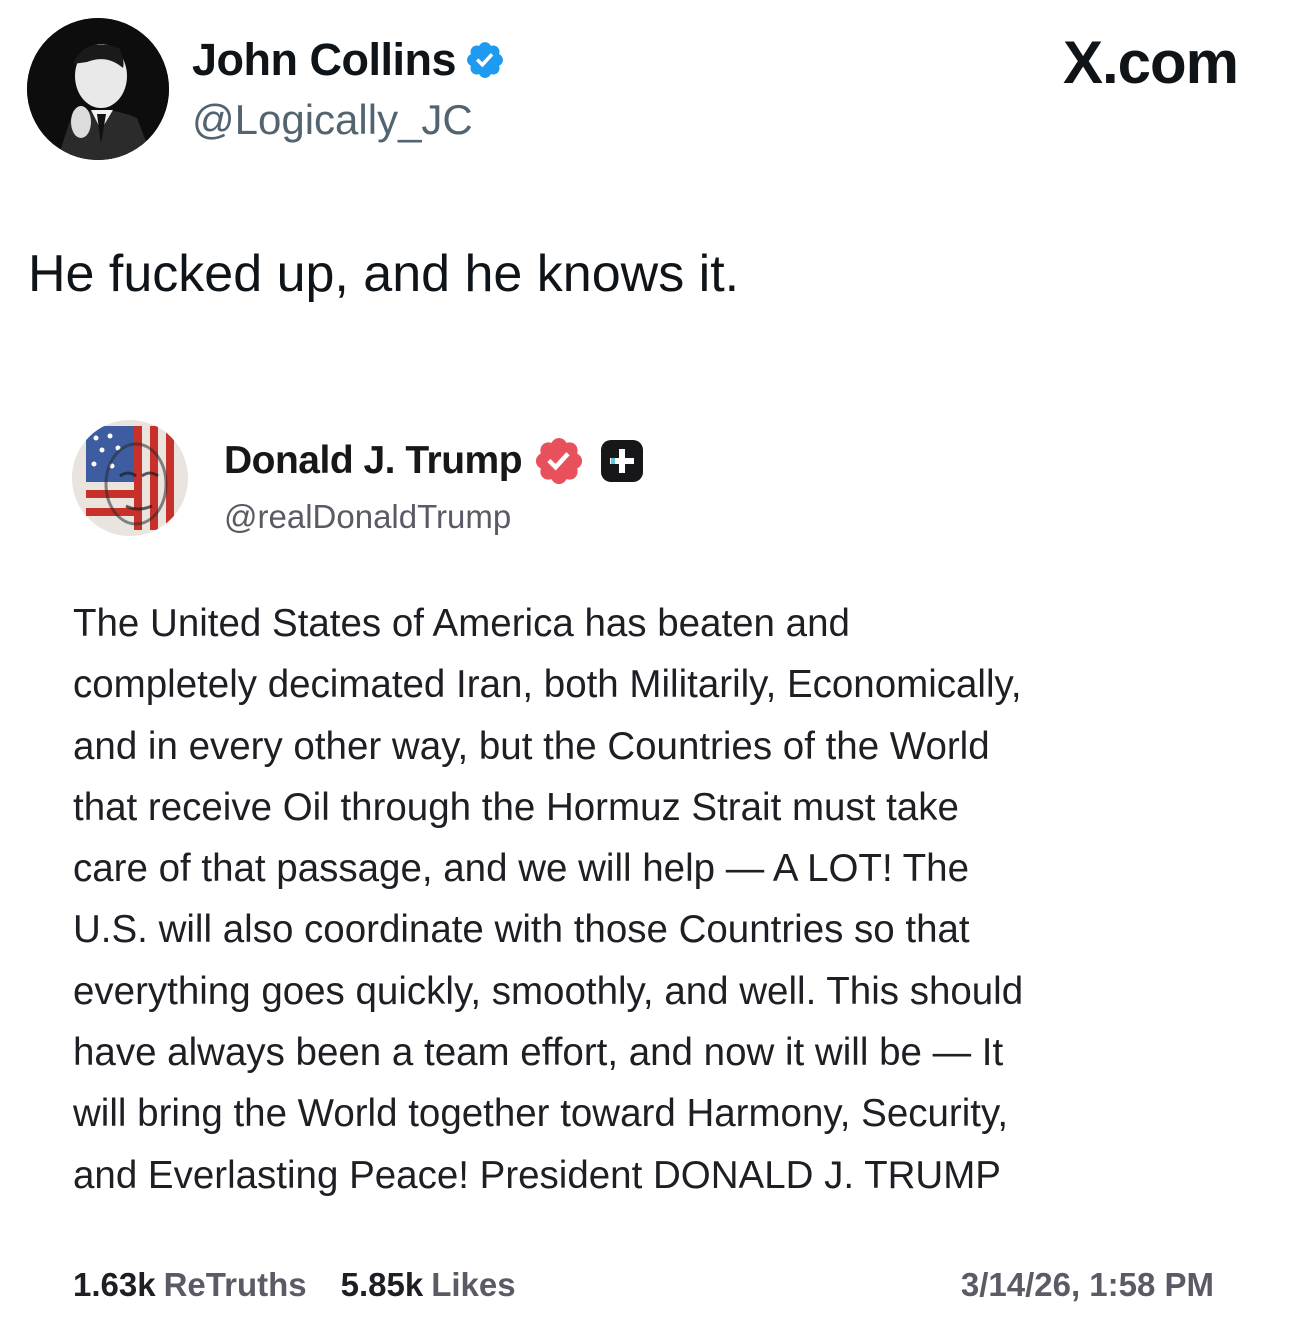  I want to click on author-avatar, so click(98, 89).